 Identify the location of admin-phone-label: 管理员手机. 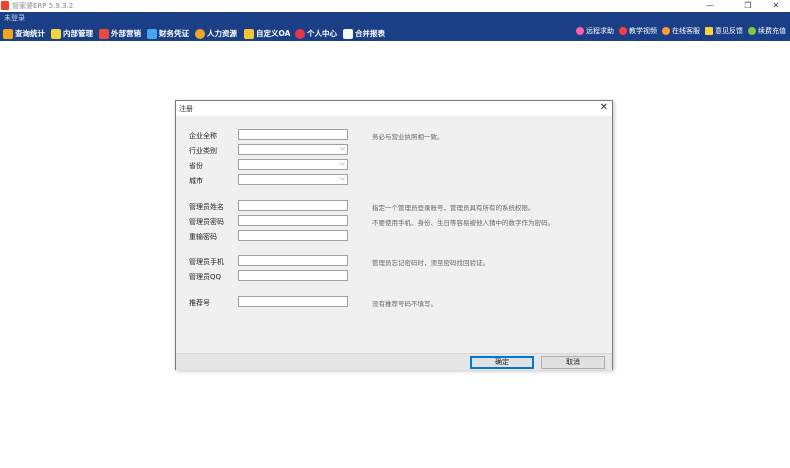
(206, 262).